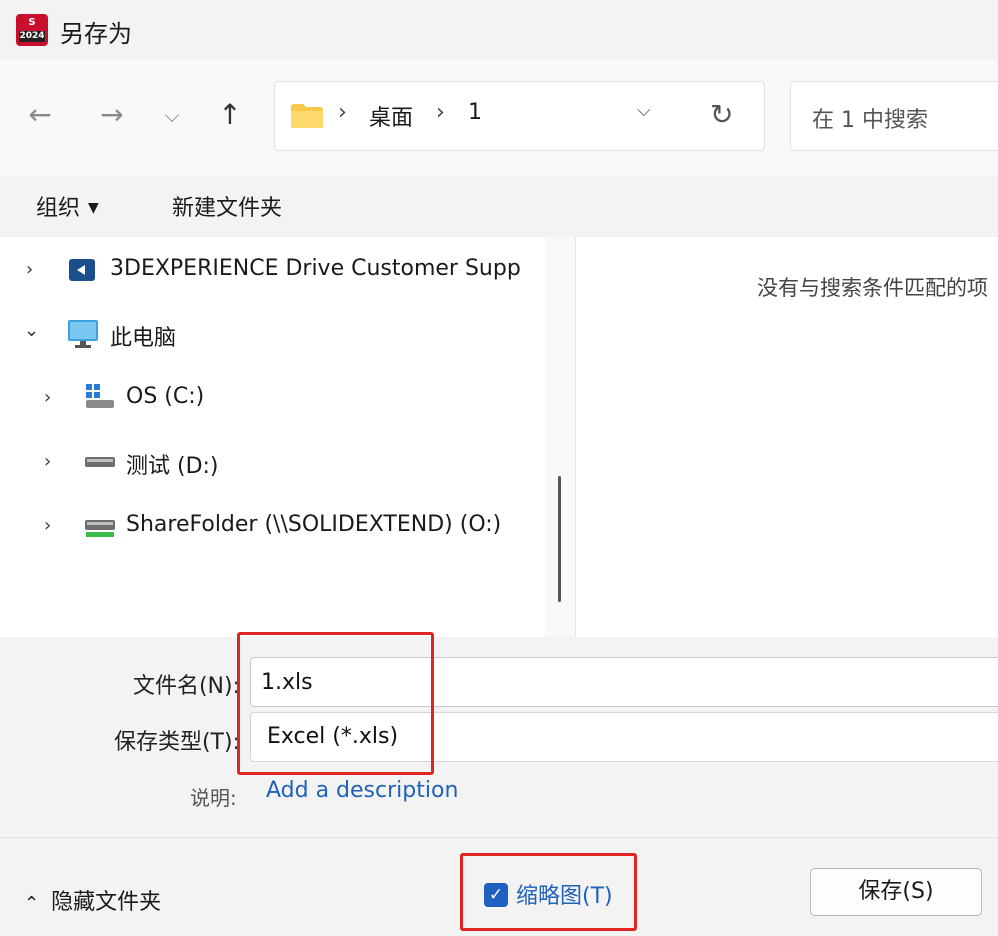 The image size is (998, 936). Describe the element at coordinates (96, 34) in the screenshot. I see `window-title: 另存为` at that location.